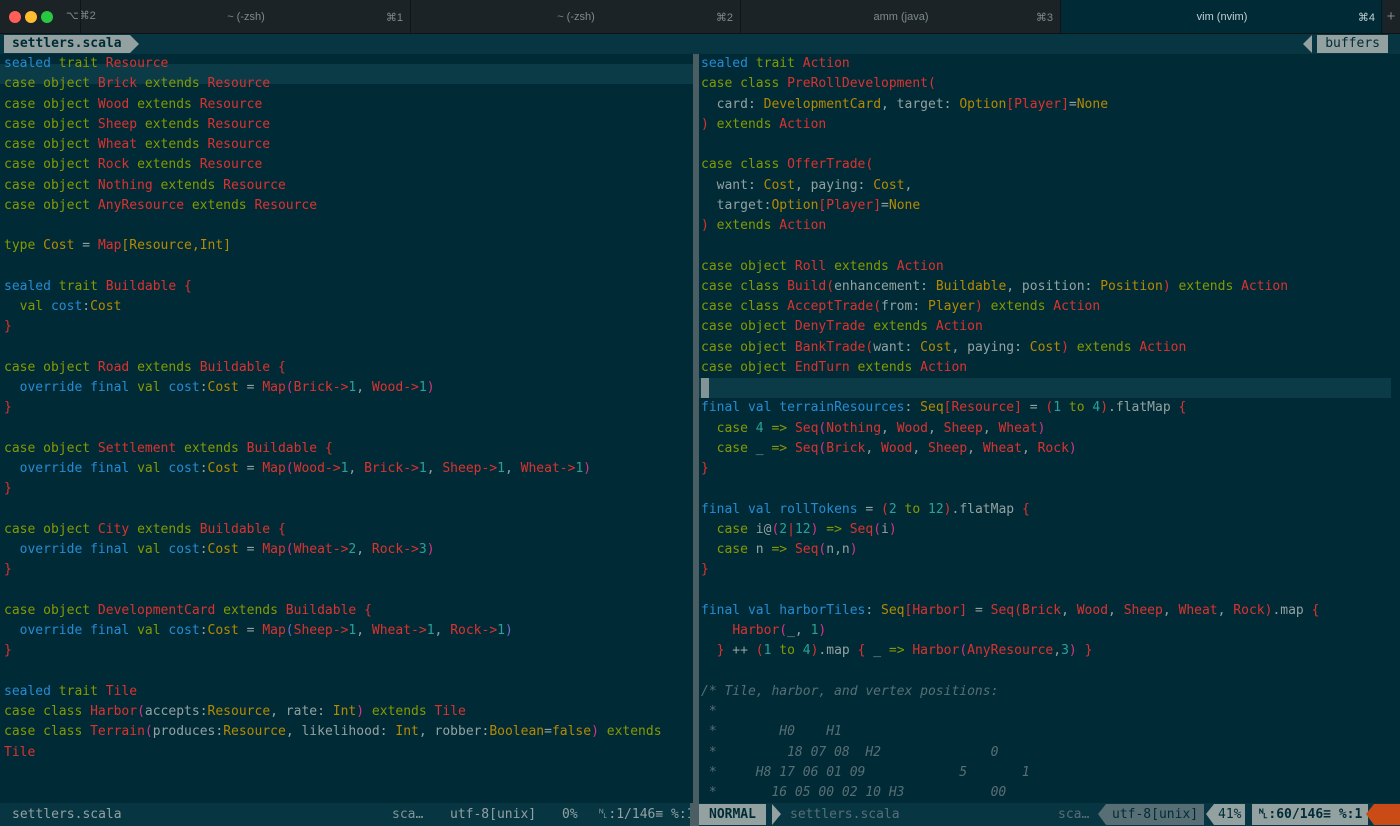 The image size is (1400, 826). I want to click on code-line: case object AnyResource extends Resource, so click(333, 206).